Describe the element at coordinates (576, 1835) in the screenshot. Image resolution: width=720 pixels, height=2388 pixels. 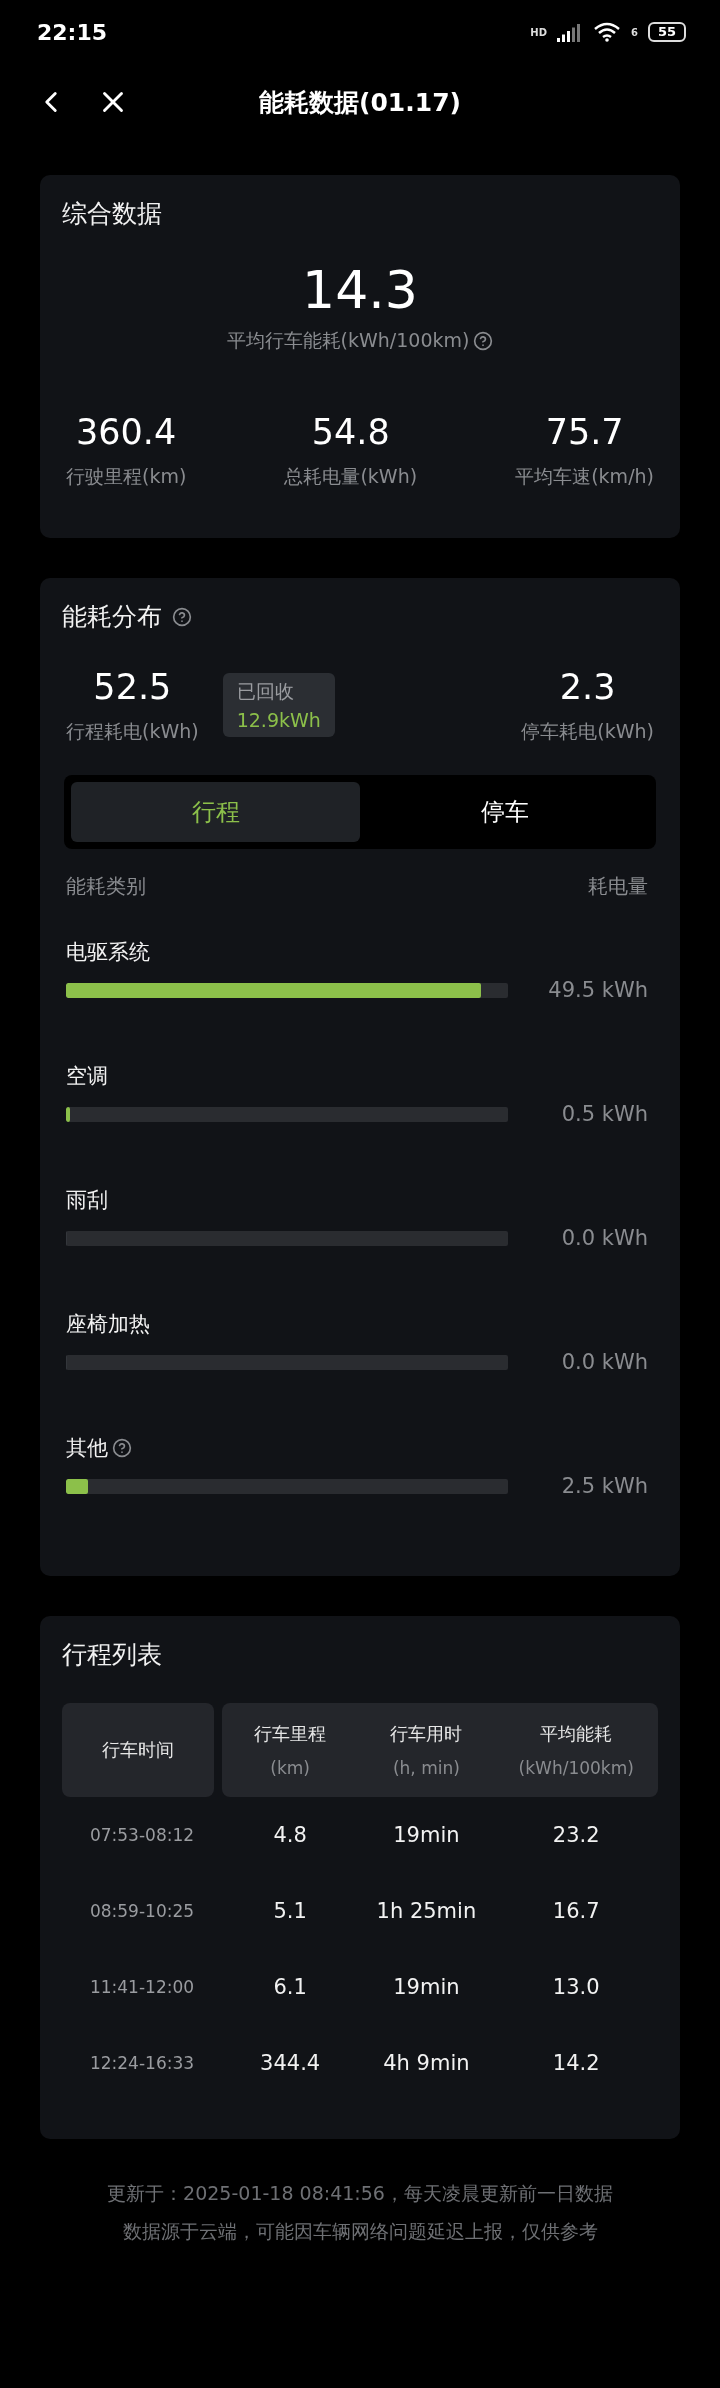
I see `table-cell-text: 23.2` at that location.